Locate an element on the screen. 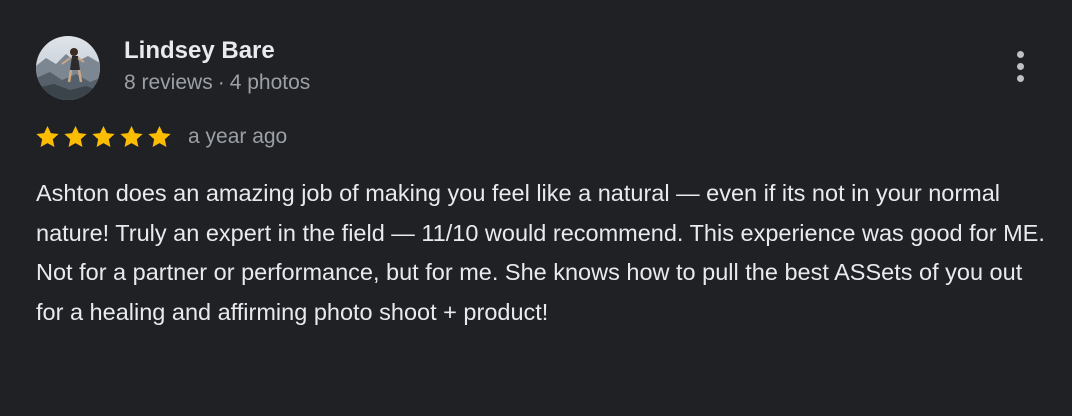 The image size is (1072, 416). avatar is located at coordinates (68, 68).